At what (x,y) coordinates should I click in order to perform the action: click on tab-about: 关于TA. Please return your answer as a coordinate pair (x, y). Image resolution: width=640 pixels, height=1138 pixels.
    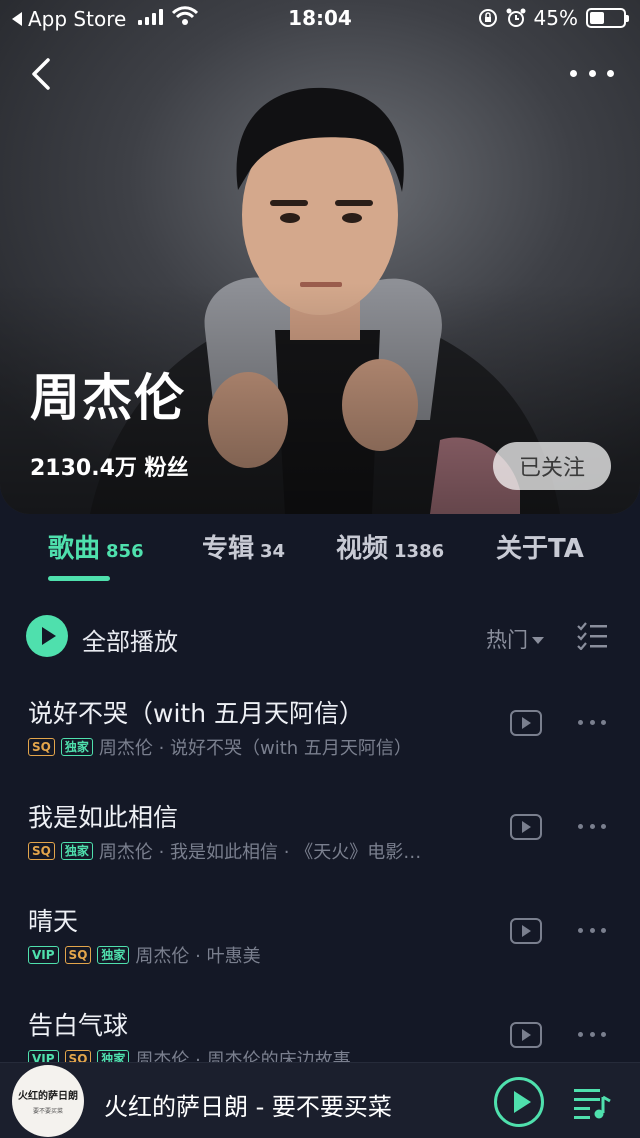
    Looking at the image, I should click on (540, 546).